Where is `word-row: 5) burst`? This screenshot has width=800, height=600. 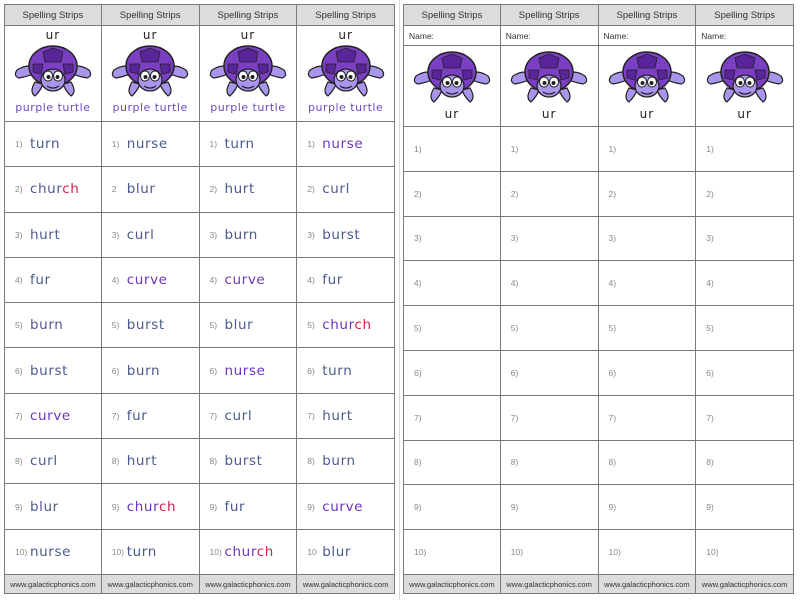 word-row: 5) burst is located at coordinates (150, 326).